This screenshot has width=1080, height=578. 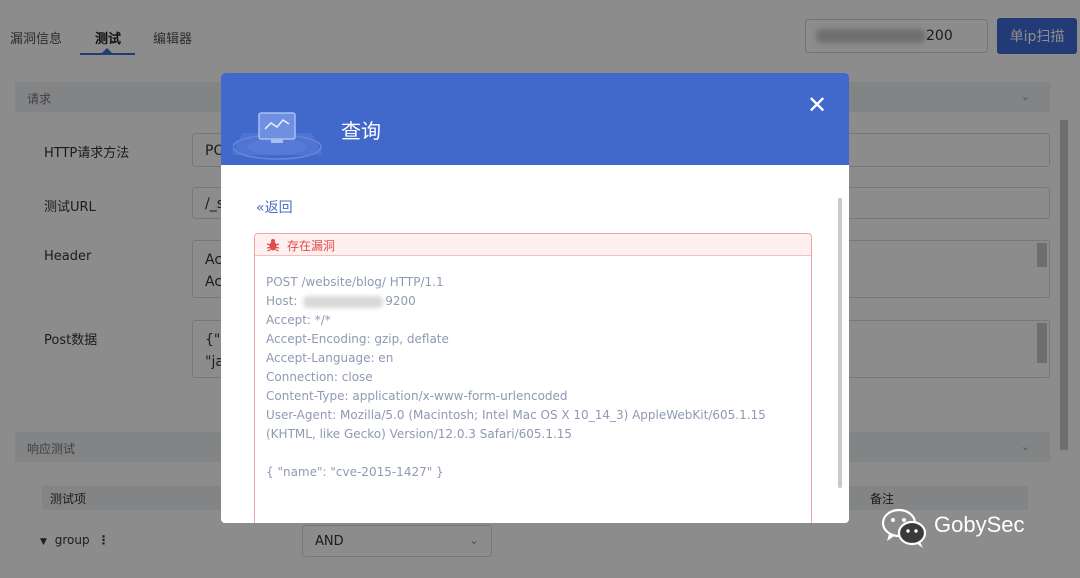 I want to click on request-line: POST /website/blog/ HTTP/1.1, so click(x=355, y=282).